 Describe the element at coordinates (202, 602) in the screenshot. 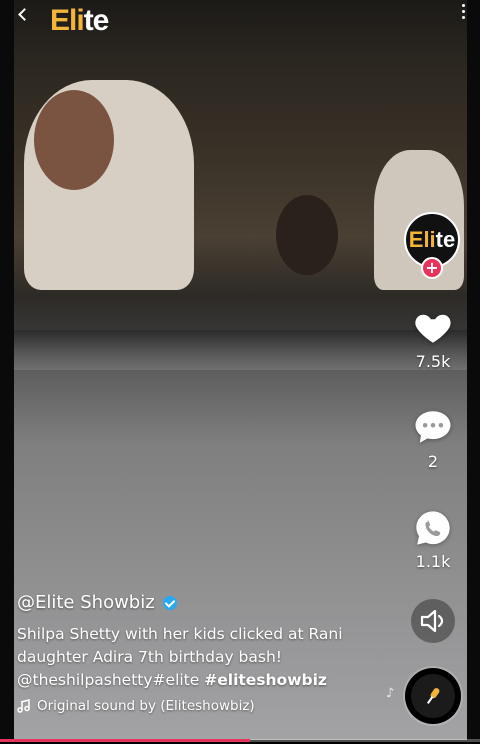

I see `creator-row: @Elite Showbiz` at that location.